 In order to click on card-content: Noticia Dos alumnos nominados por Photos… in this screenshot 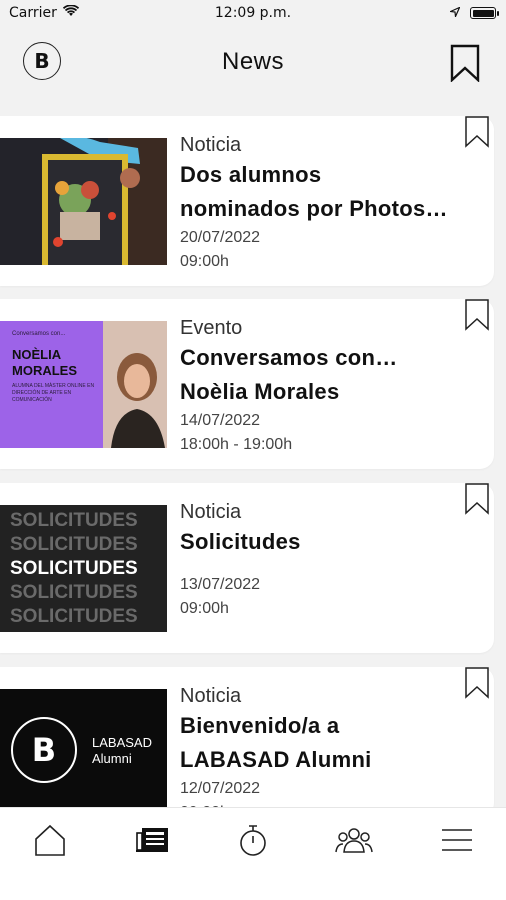, I will do `click(329, 203)`.